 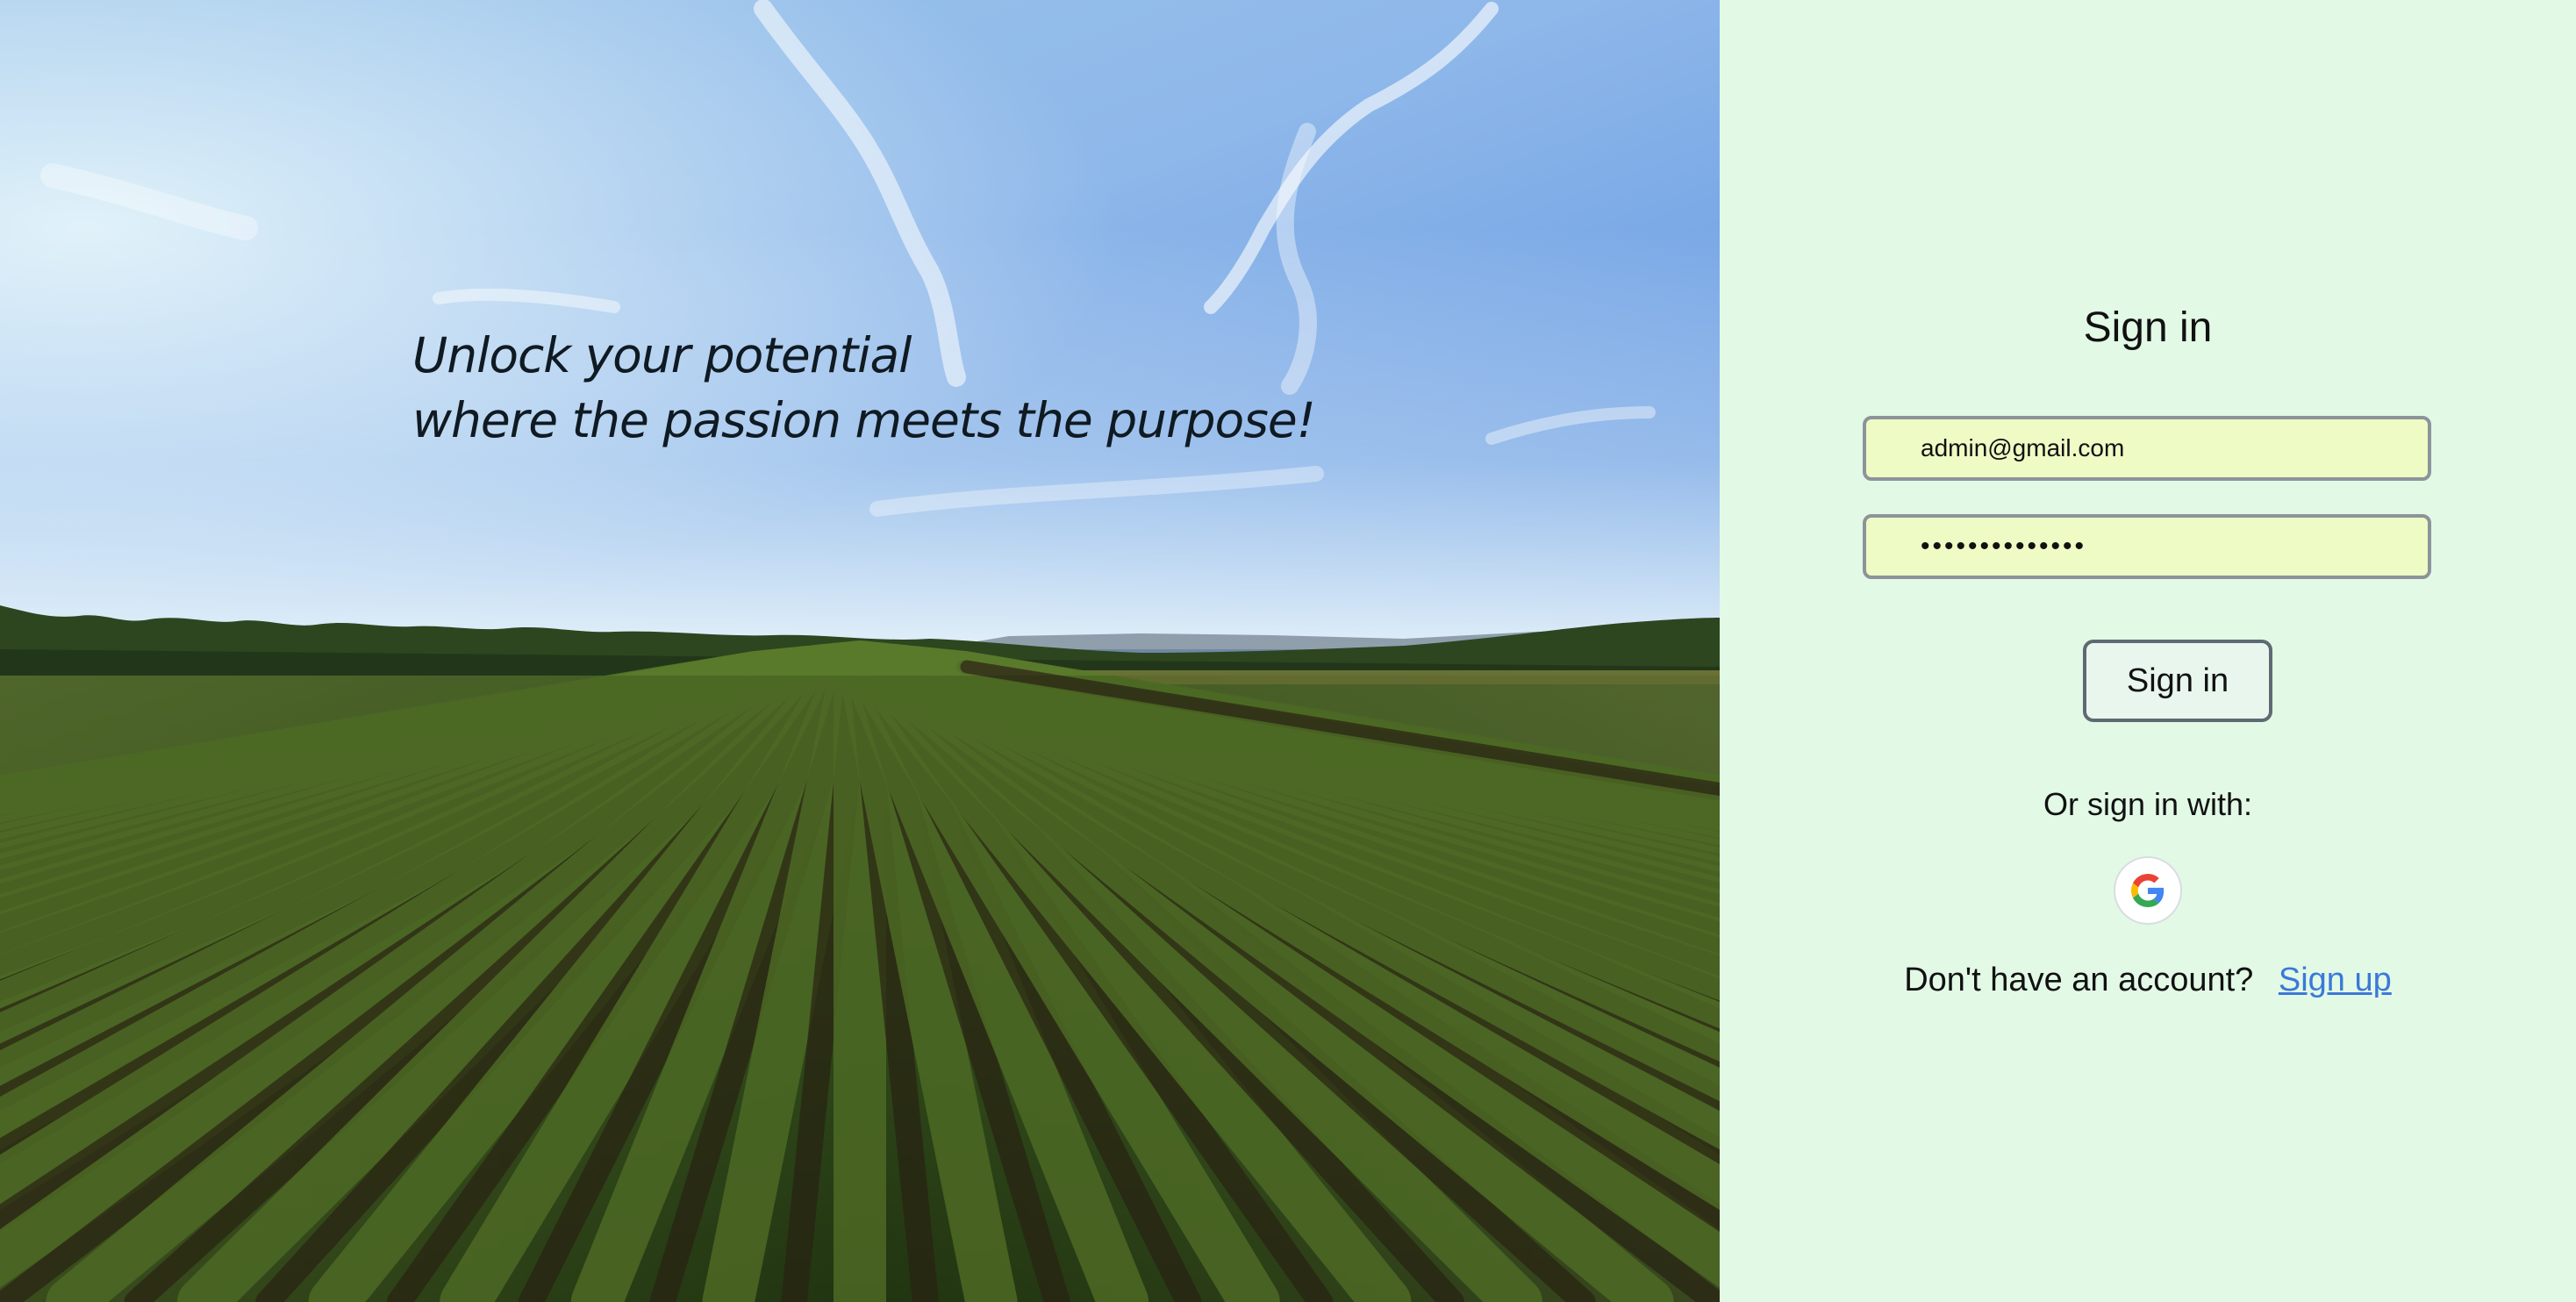 What do you see at coordinates (662, 355) in the screenshot?
I see `hero-tagline-line-1: Unlock your potential` at bounding box center [662, 355].